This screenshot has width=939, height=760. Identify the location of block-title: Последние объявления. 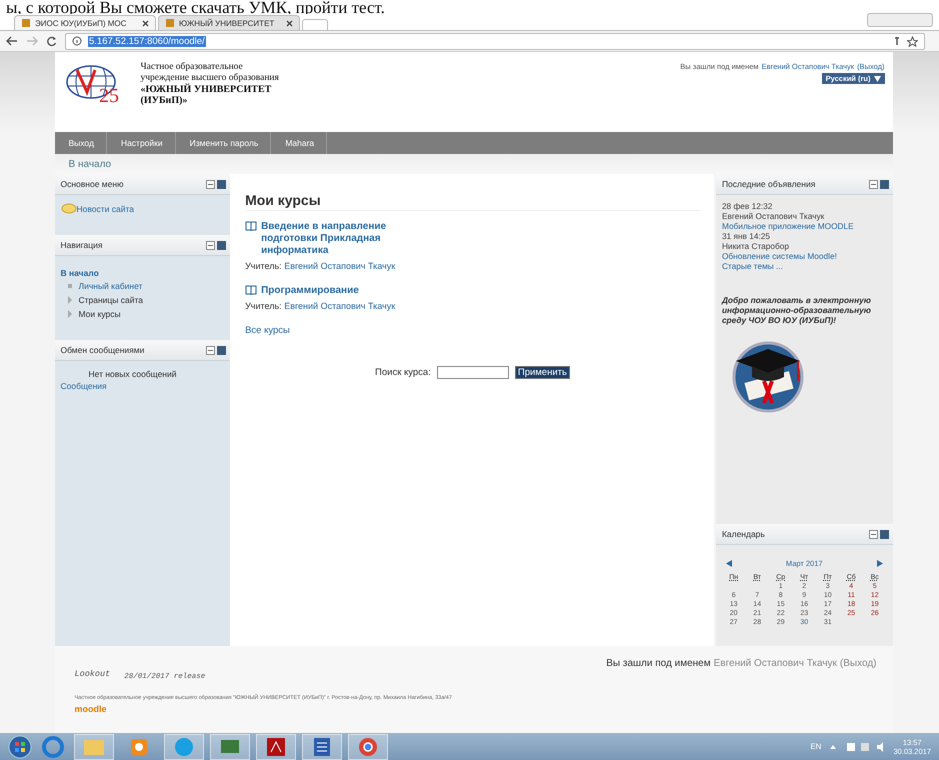
(769, 184).